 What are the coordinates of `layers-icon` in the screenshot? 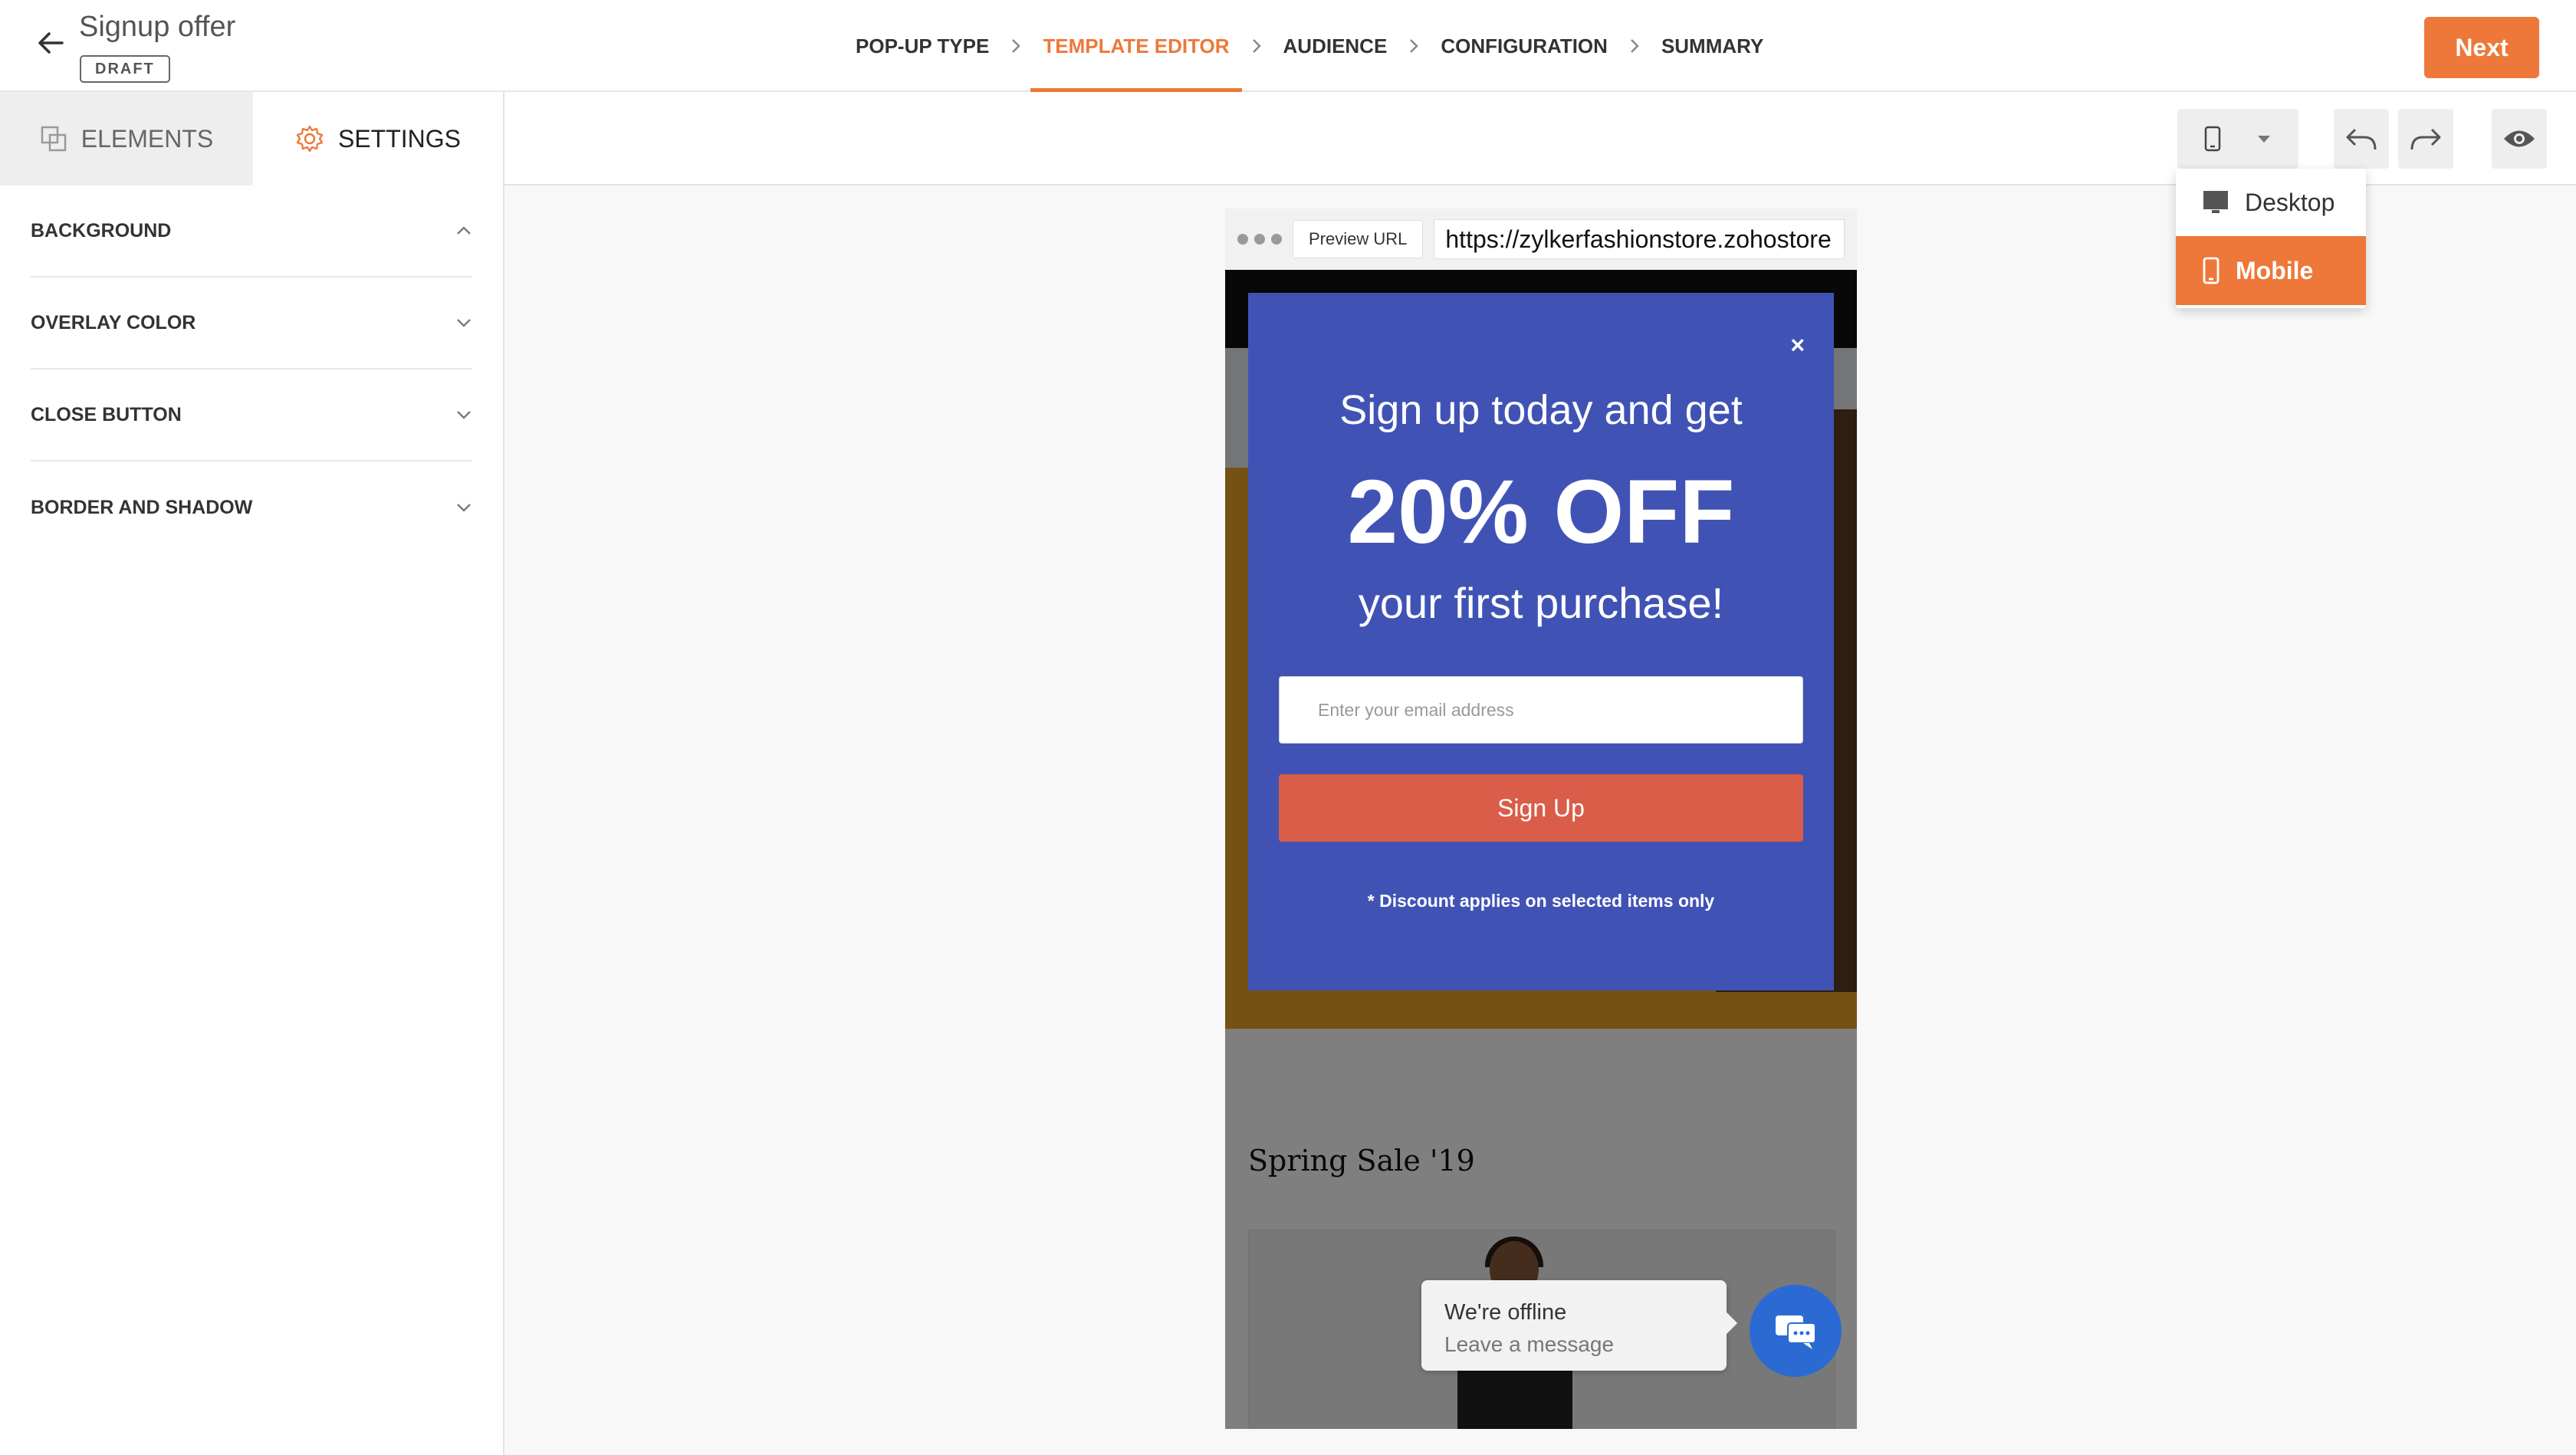 It's located at (53, 139).